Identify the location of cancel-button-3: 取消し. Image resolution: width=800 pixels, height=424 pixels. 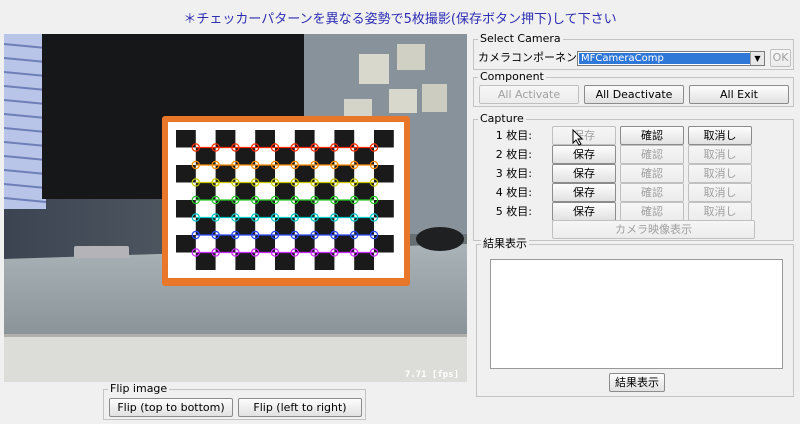
(720, 173).